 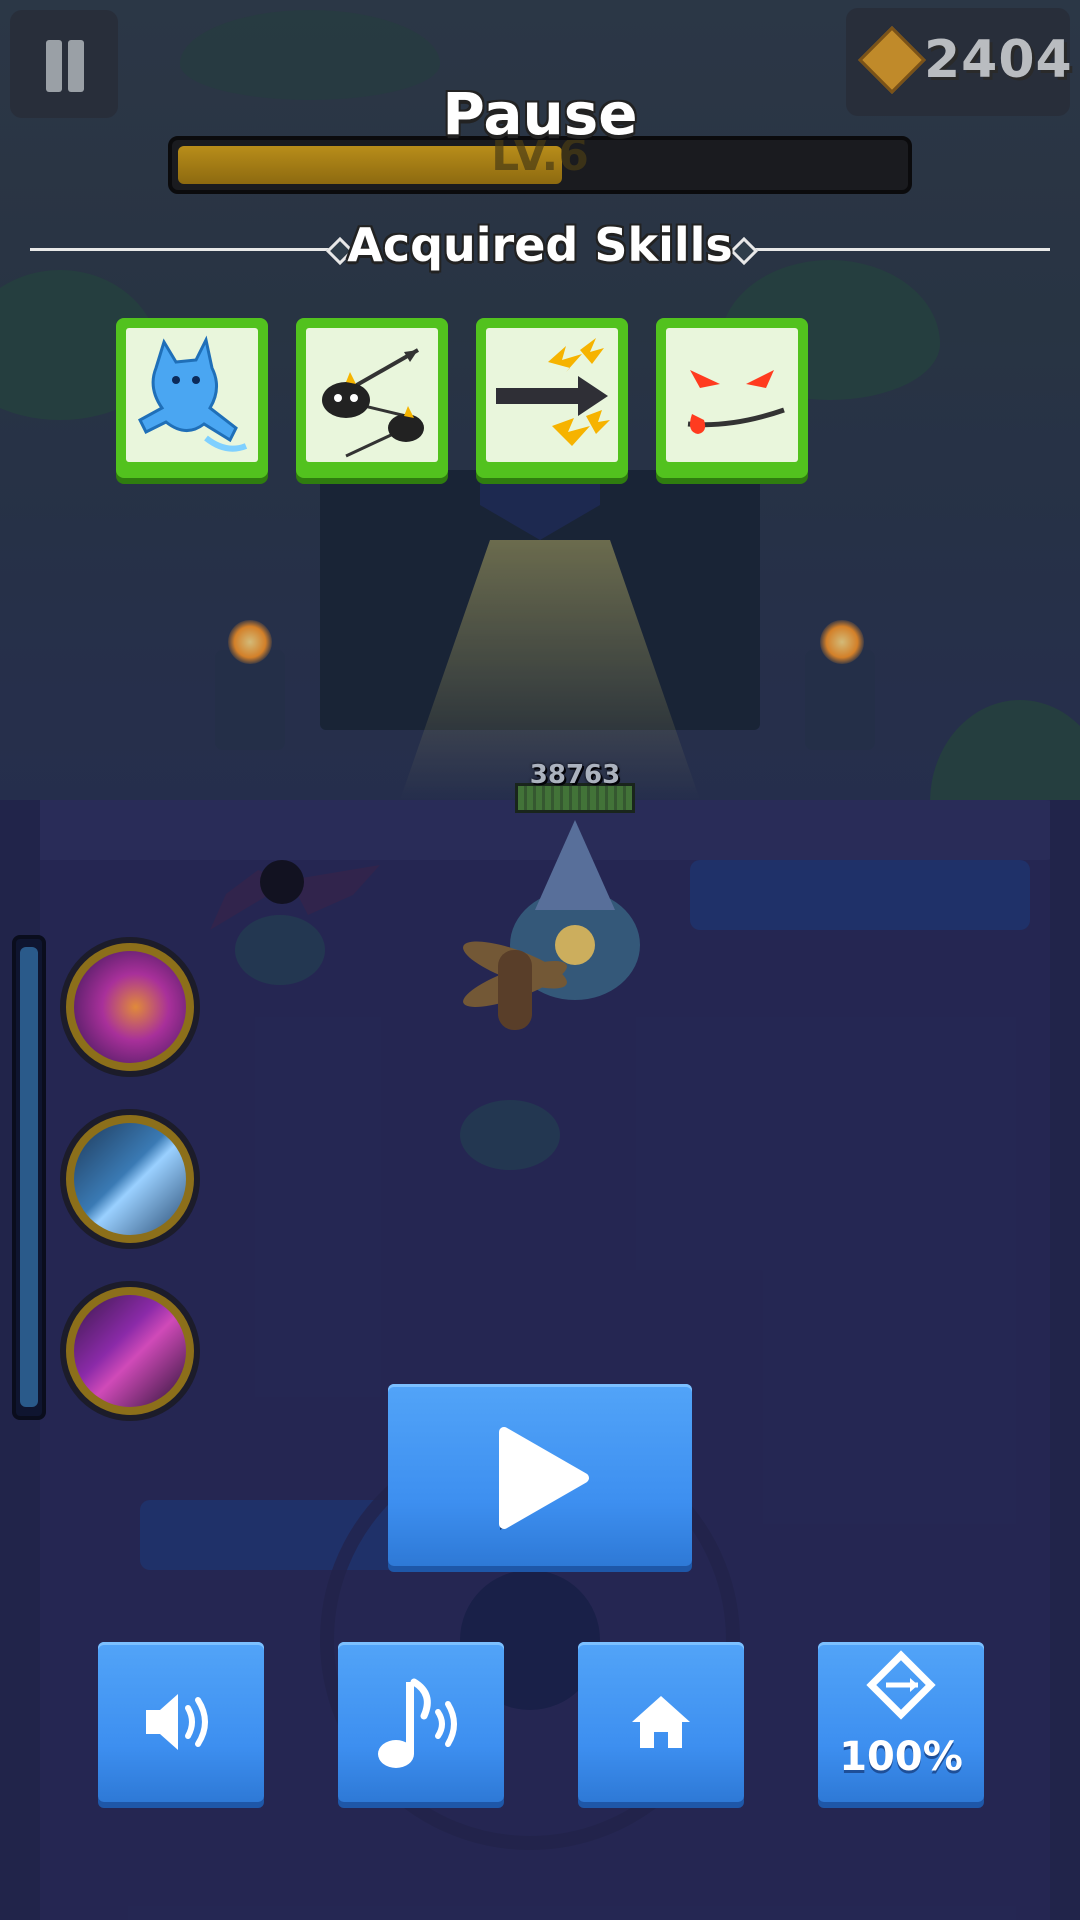 I want to click on bouncing-arrow-icon, so click(x=373, y=403).